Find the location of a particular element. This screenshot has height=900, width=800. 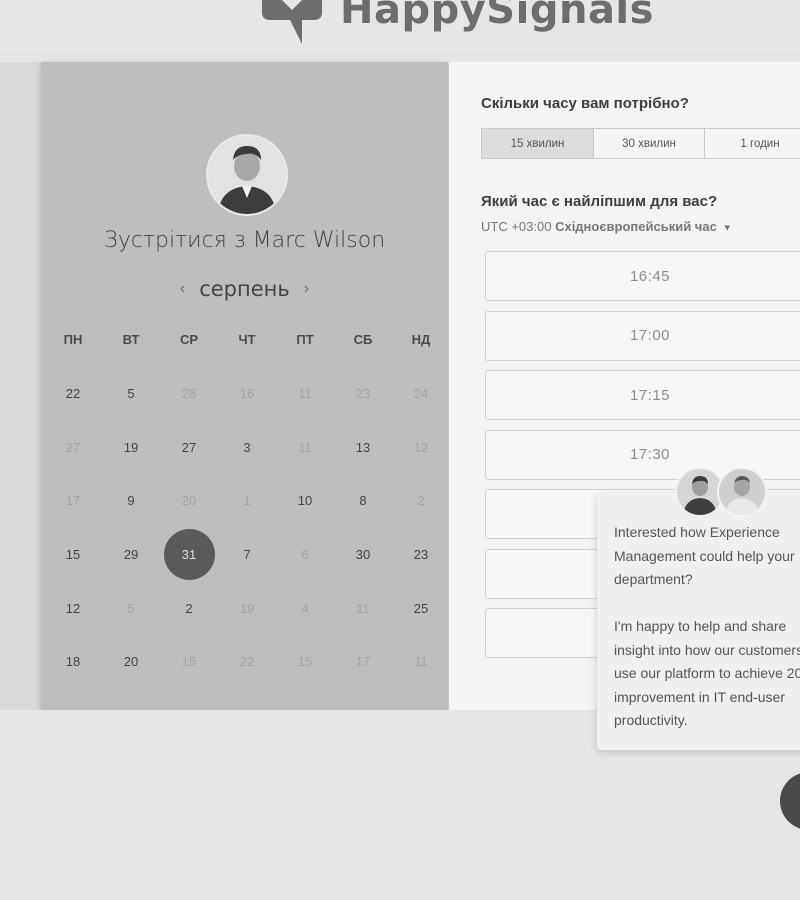

time-slot-button: 17:00 is located at coordinates (642, 335).